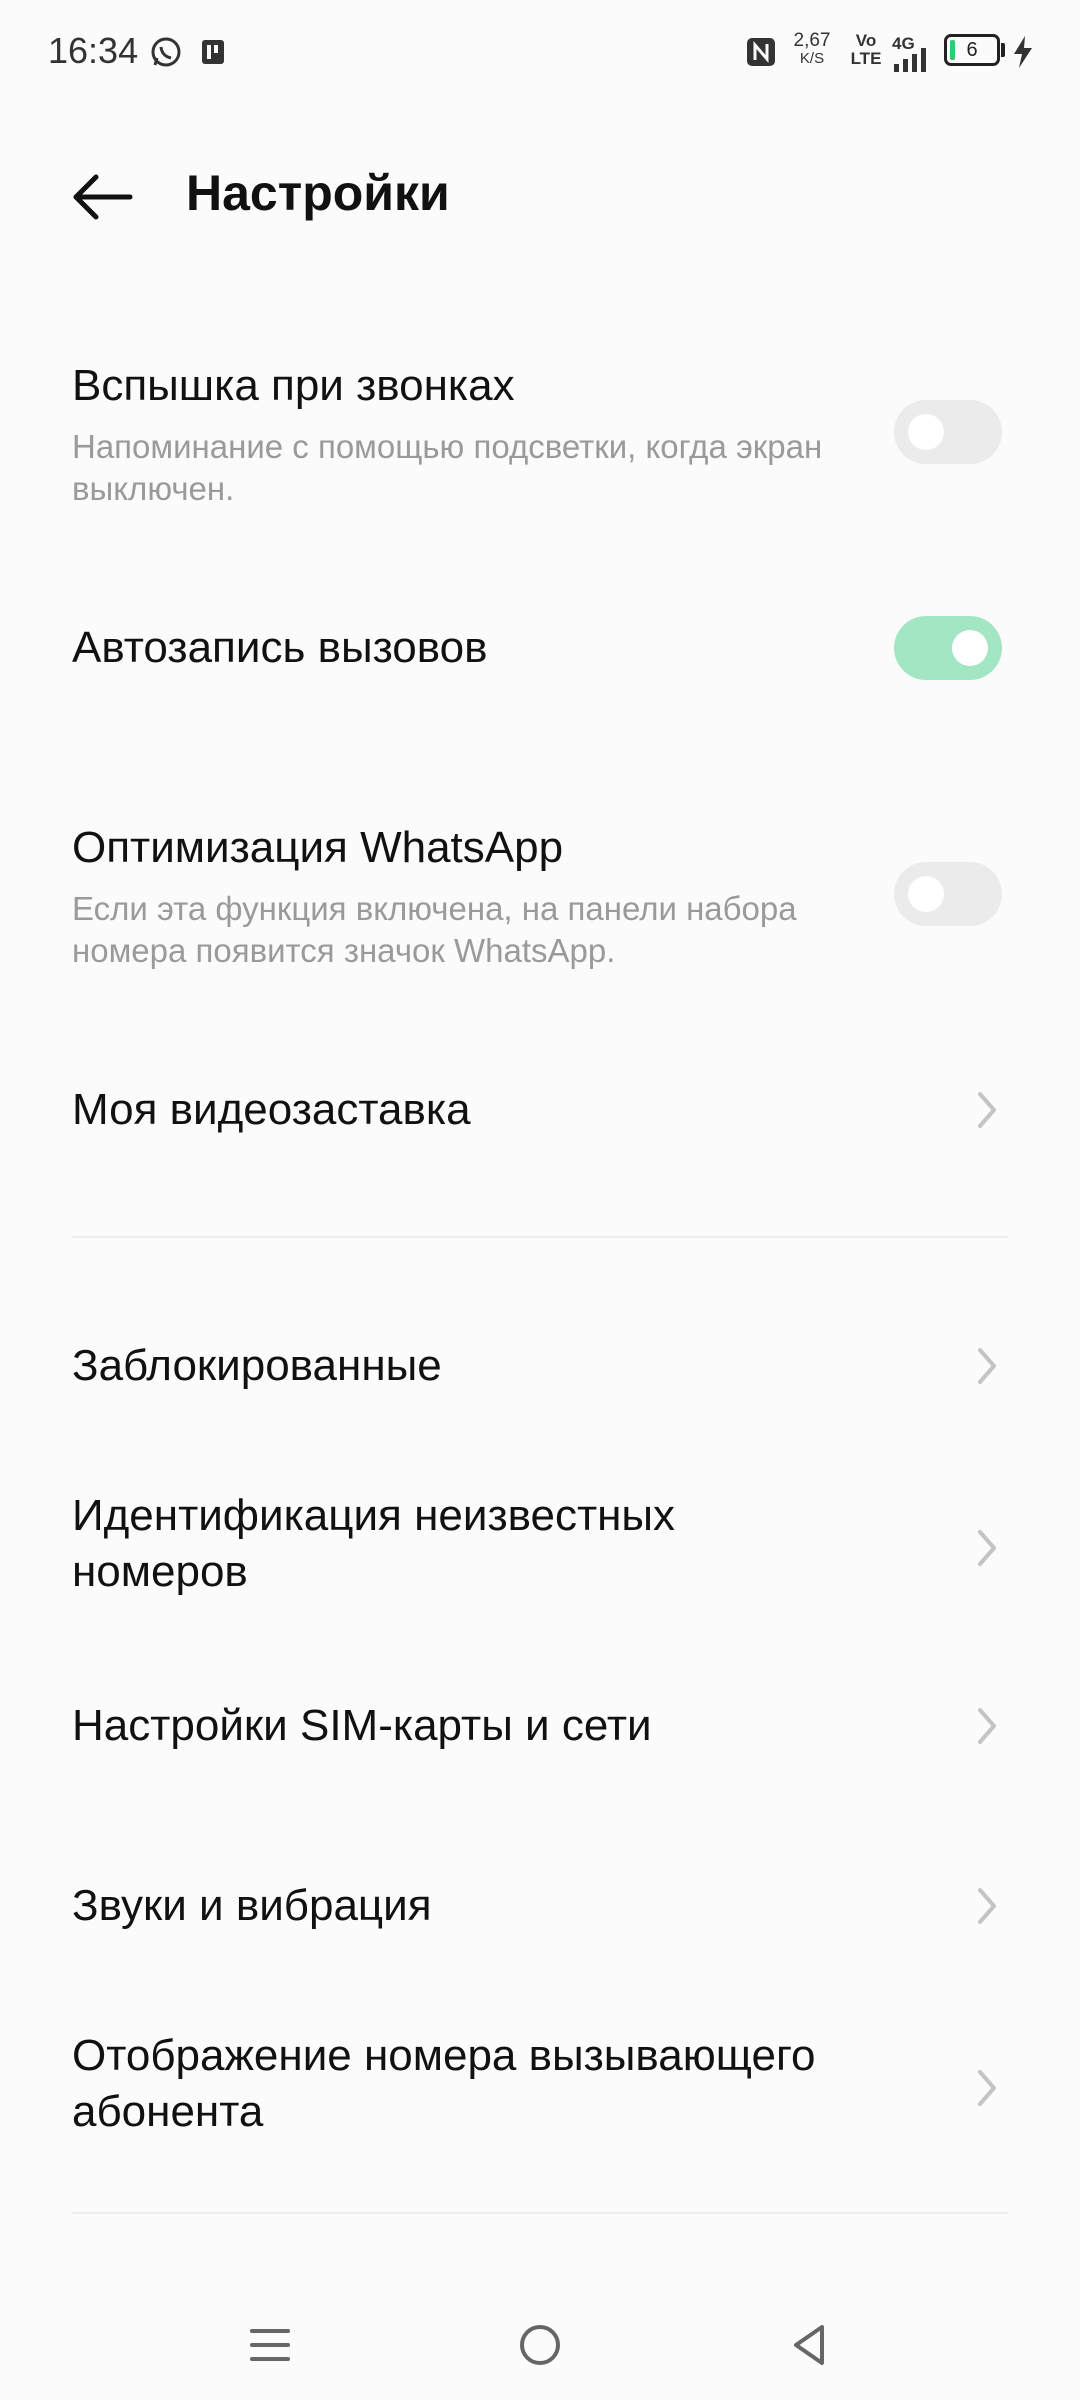 This screenshot has height=2400, width=1080. Describe the element at coordinates (293, 385) in the screenshot. I see `setting-title: Вспышка при звонках` at that location.